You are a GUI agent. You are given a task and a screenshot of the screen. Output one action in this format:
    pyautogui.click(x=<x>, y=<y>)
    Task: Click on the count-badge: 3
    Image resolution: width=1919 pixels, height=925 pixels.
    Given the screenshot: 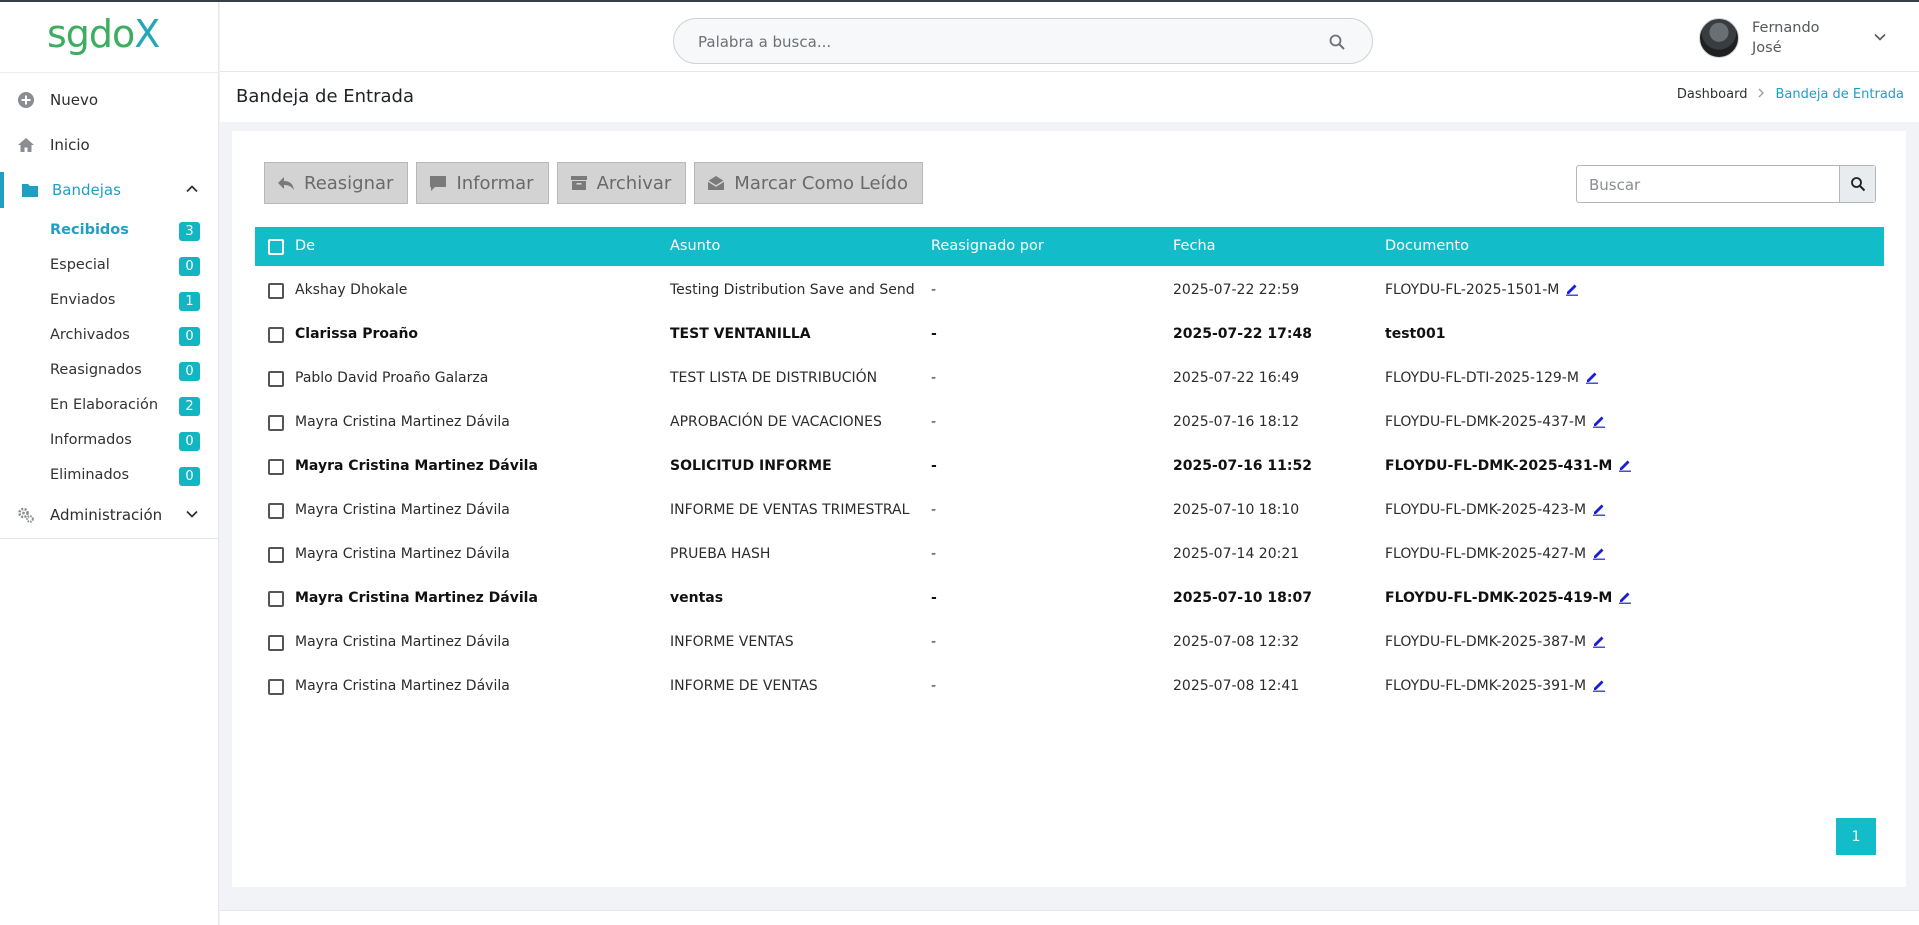 What is the action you would take?
    pyautogui.click(x=189, y=231)
    